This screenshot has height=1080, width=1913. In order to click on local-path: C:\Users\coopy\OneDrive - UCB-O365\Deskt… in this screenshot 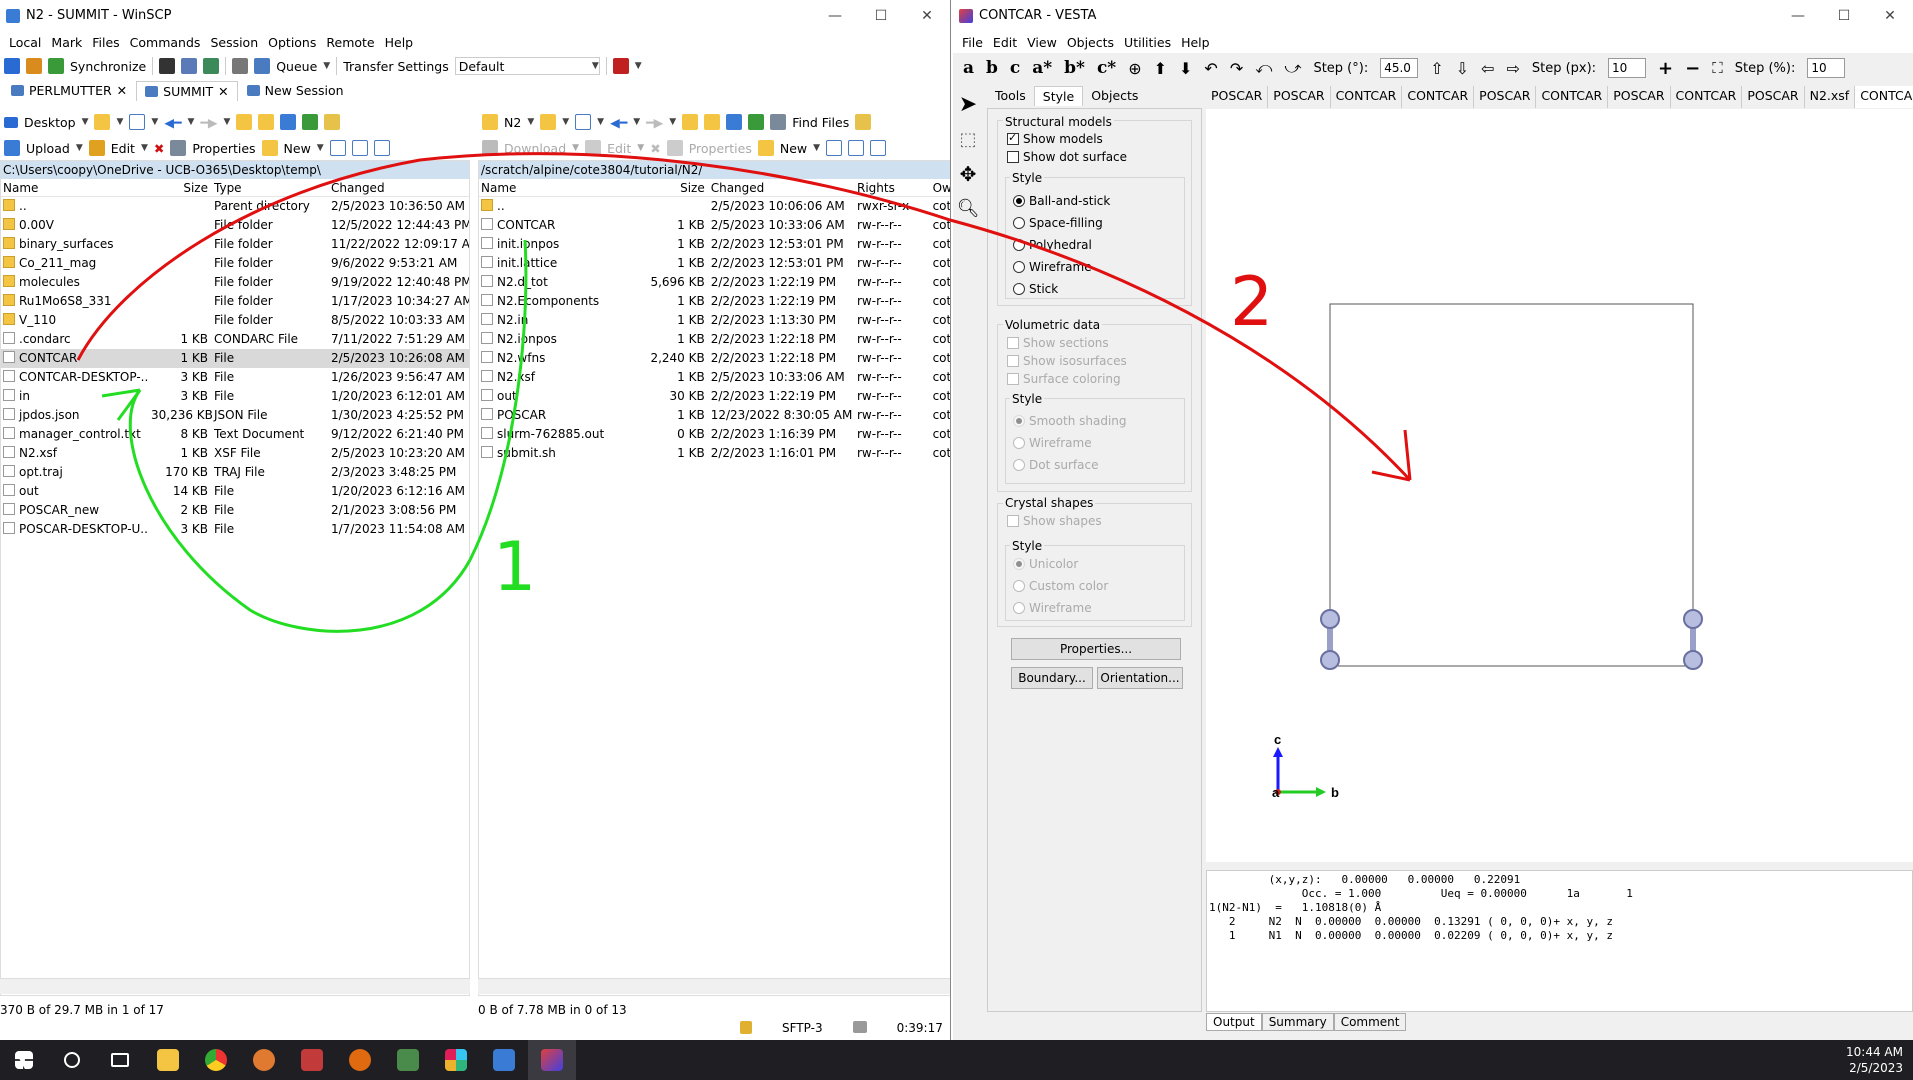, I will do `click(235, 170)`.